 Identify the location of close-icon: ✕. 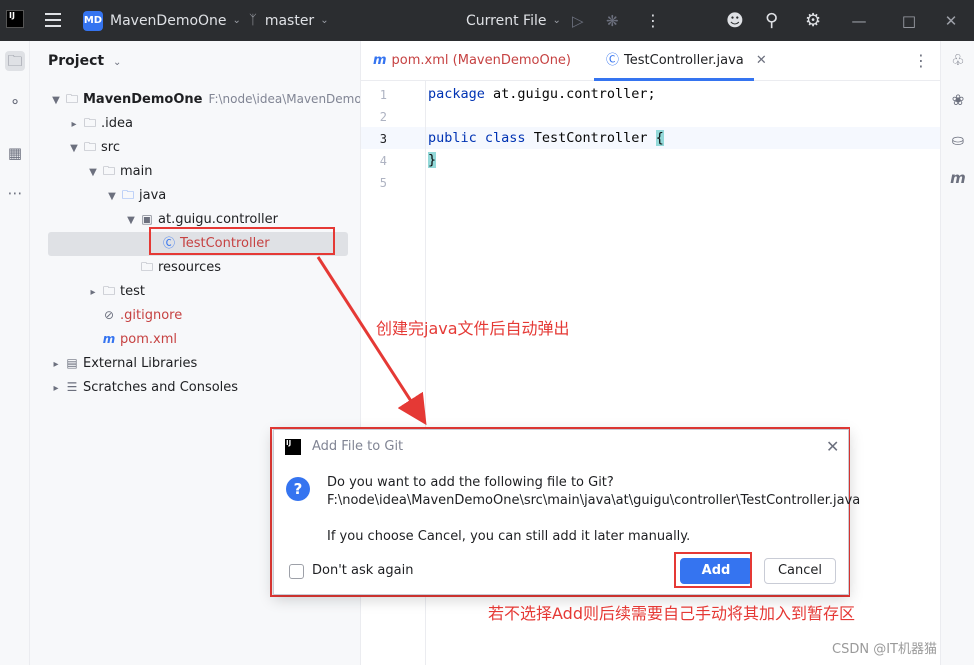
(832, 446).